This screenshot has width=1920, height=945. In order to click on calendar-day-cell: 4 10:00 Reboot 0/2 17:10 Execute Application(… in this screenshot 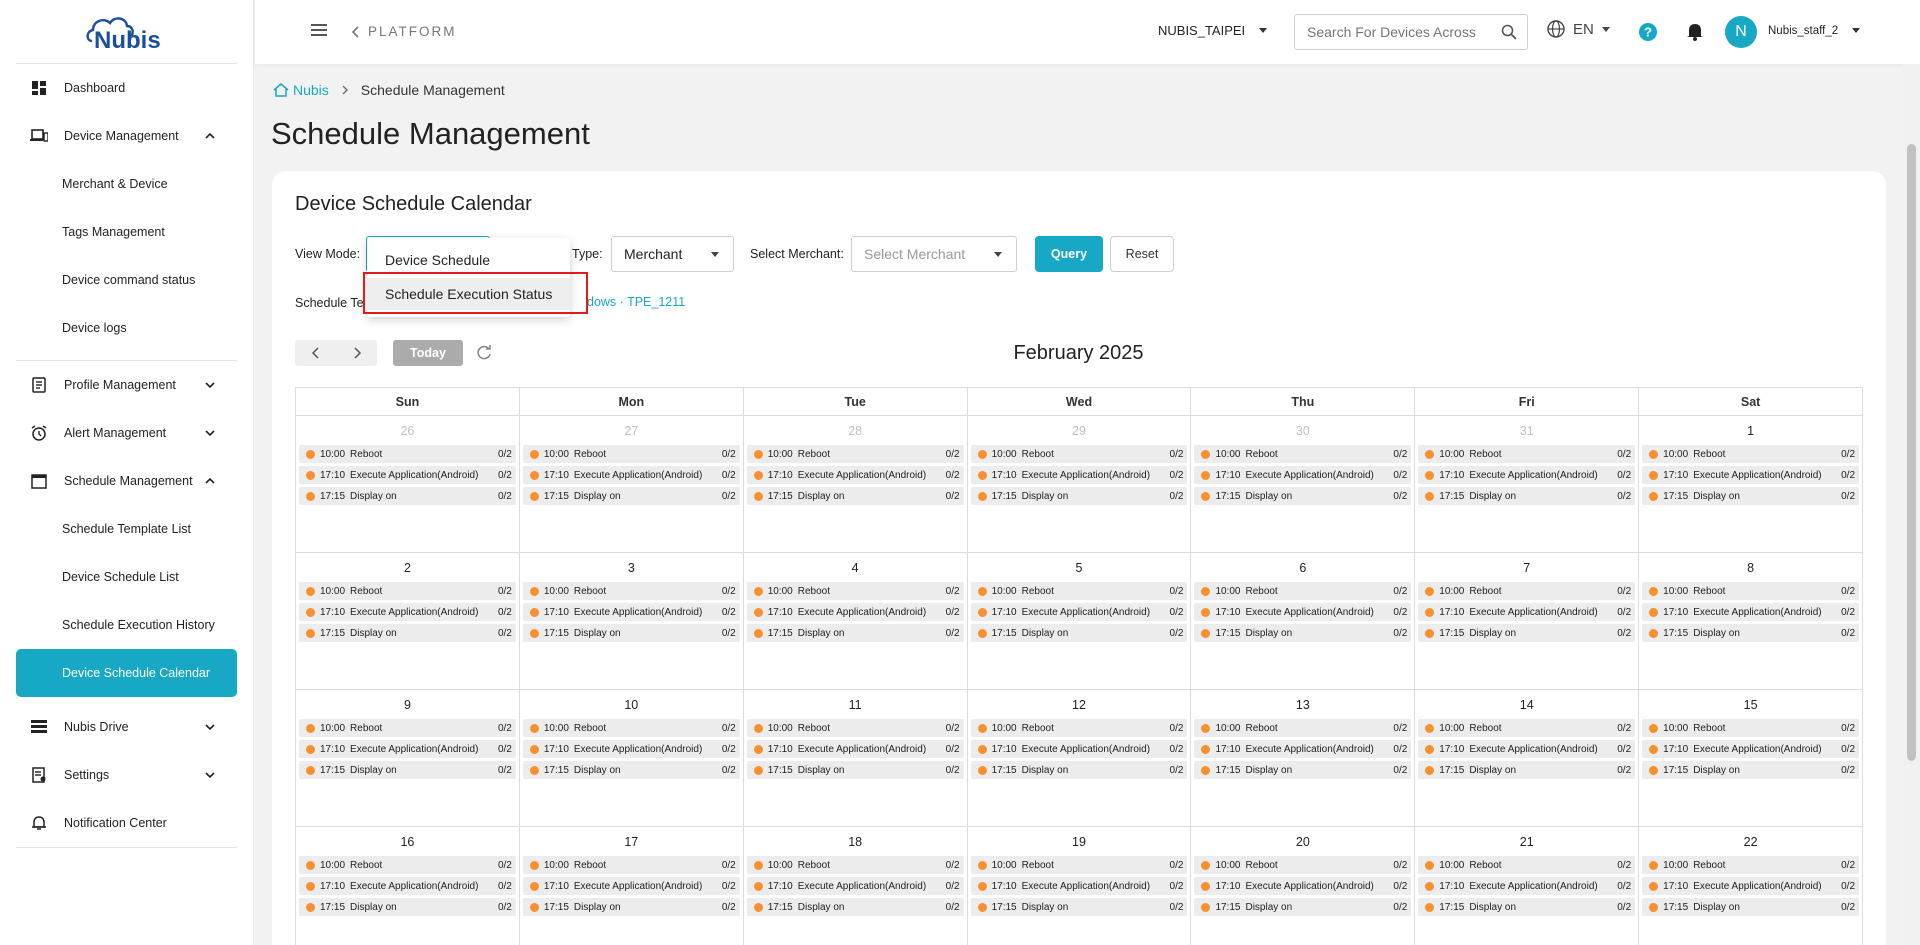, I will do `click(855, 621)`.